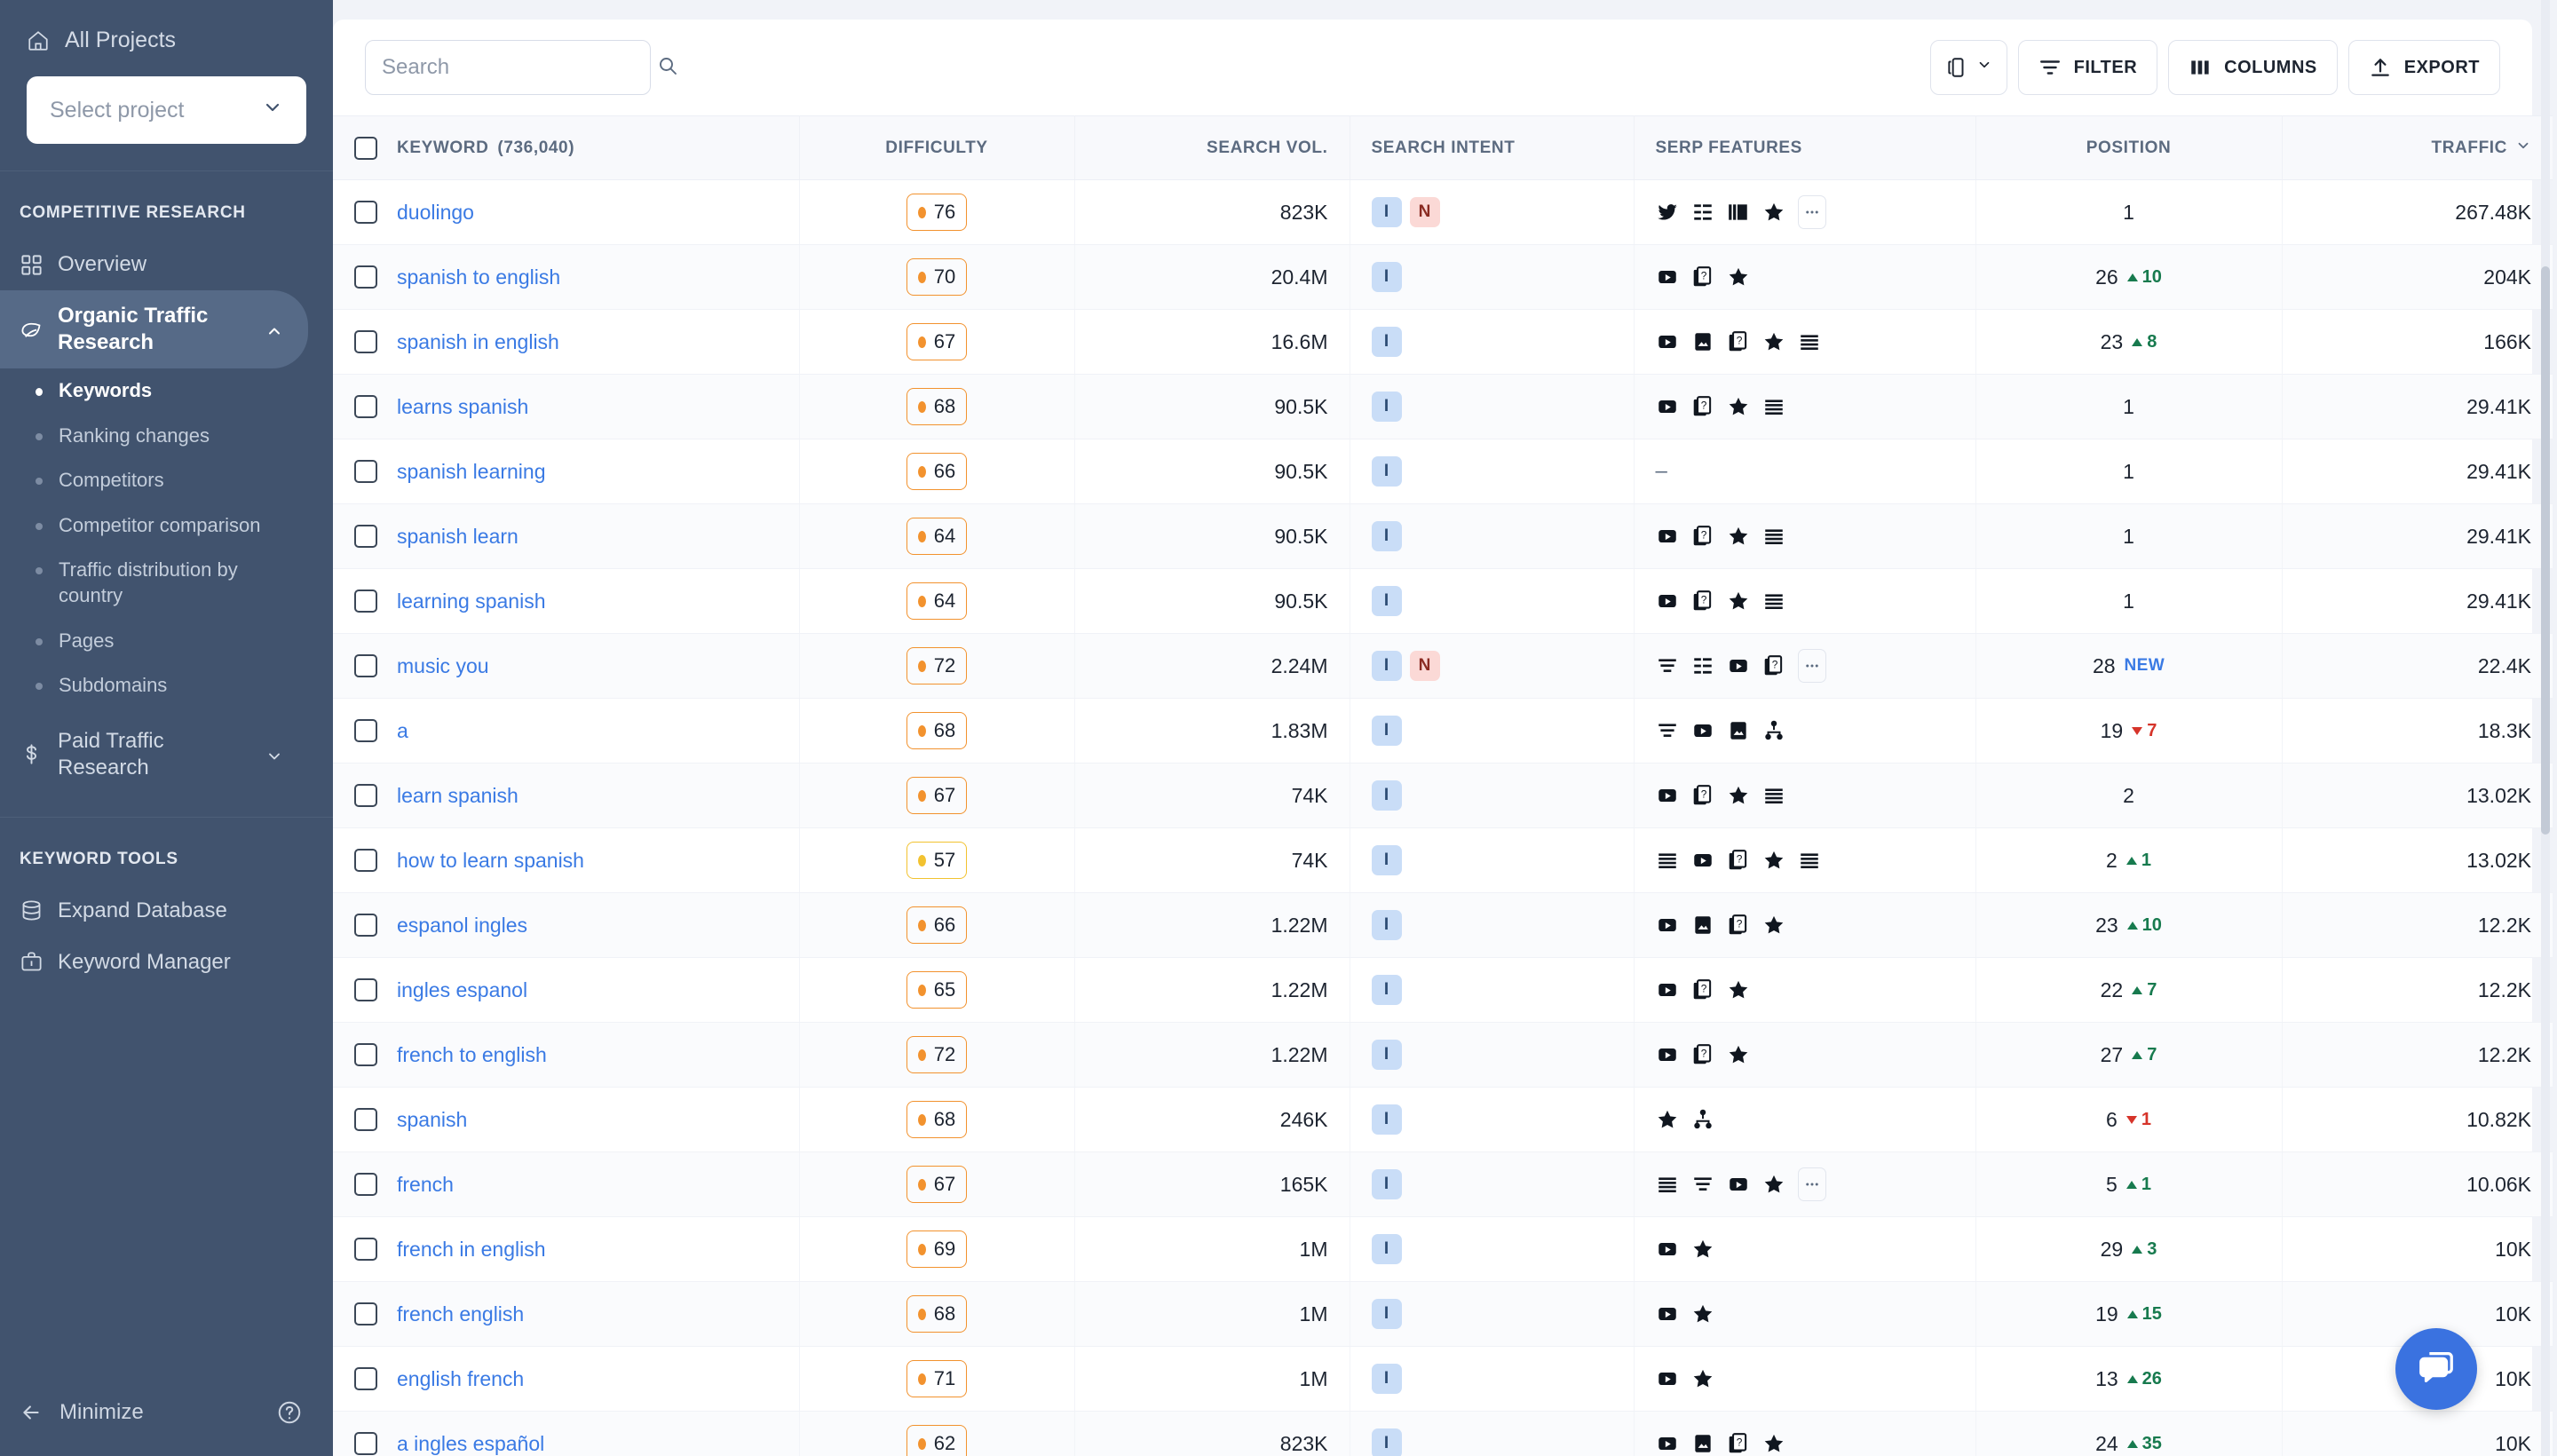  Describe the element at coordinates (460, 1314) in the screenshot. I see `keyword-link: french english` at that location.